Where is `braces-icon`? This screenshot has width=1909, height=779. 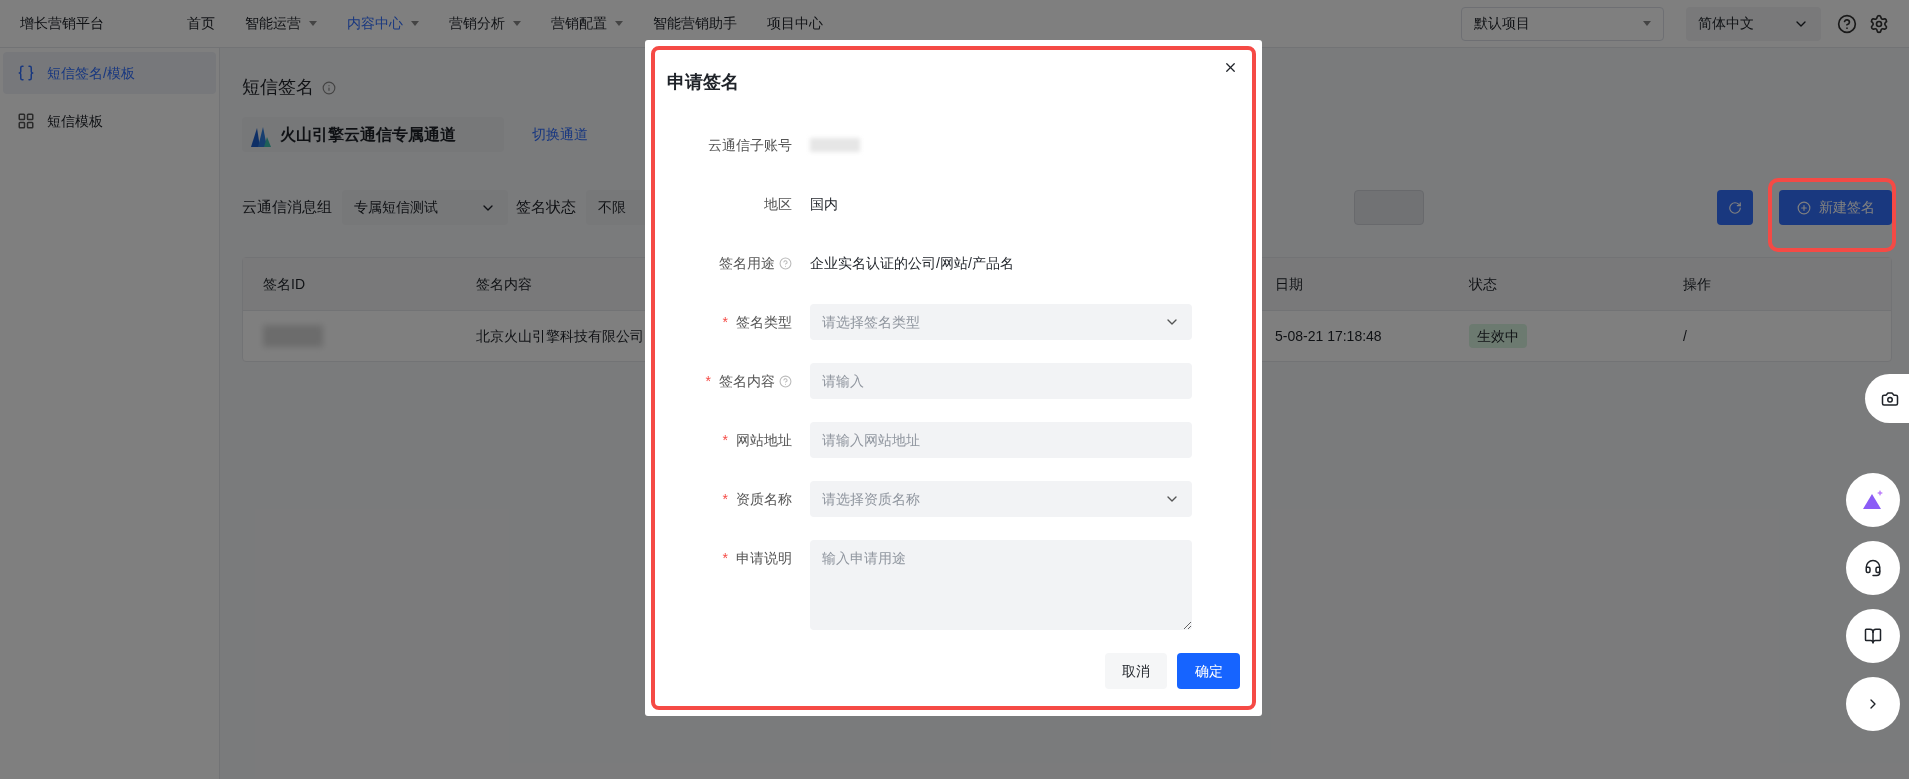 braces-icon is located at coordinates (26, 73).